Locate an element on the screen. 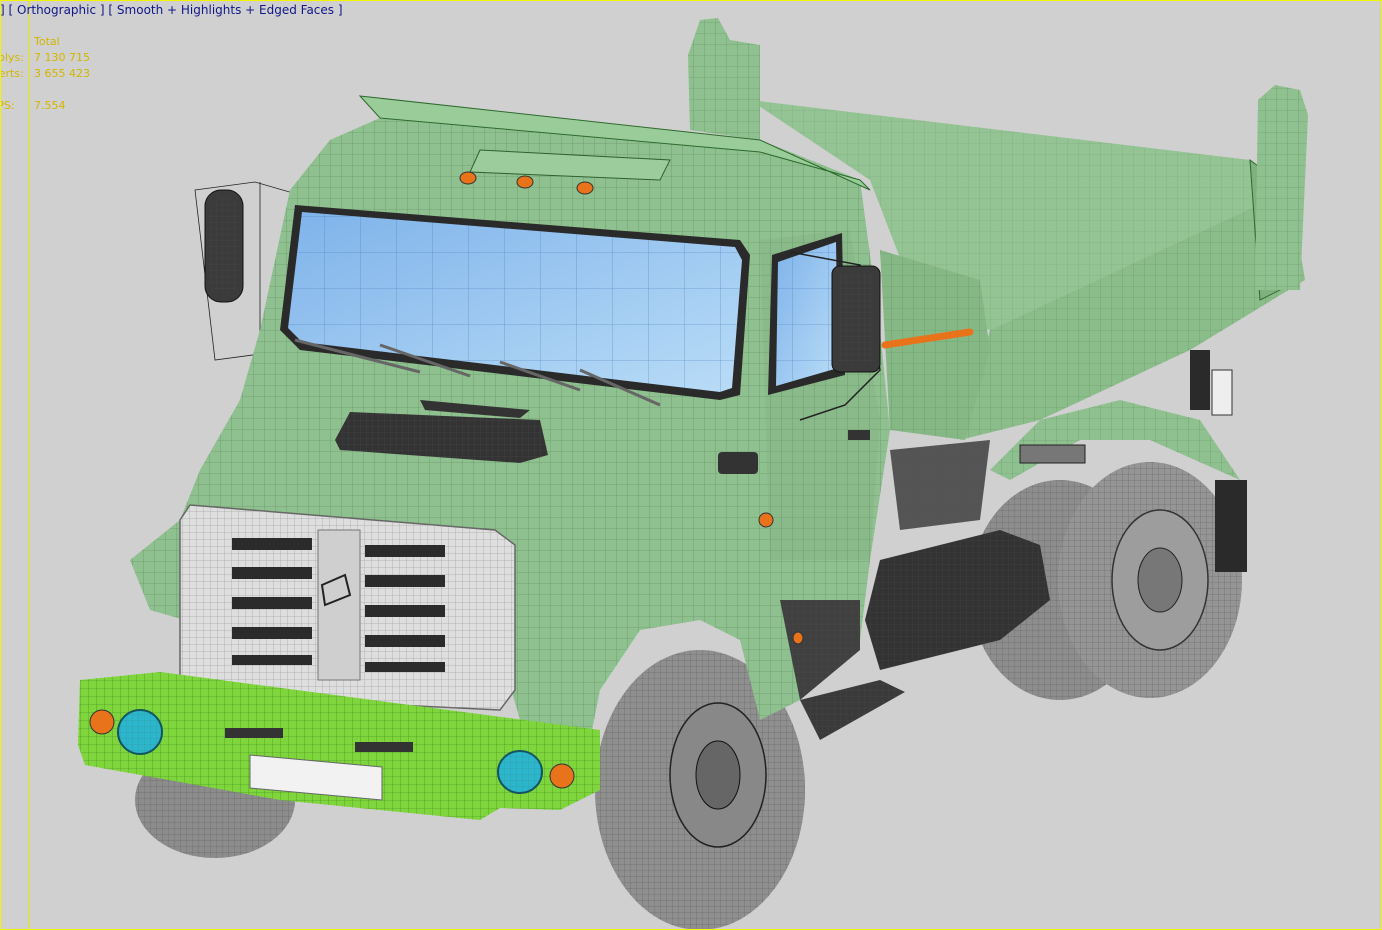 This screenshot has height=930, width=1382. bed-post-right is located at coordinates (1281, 187).